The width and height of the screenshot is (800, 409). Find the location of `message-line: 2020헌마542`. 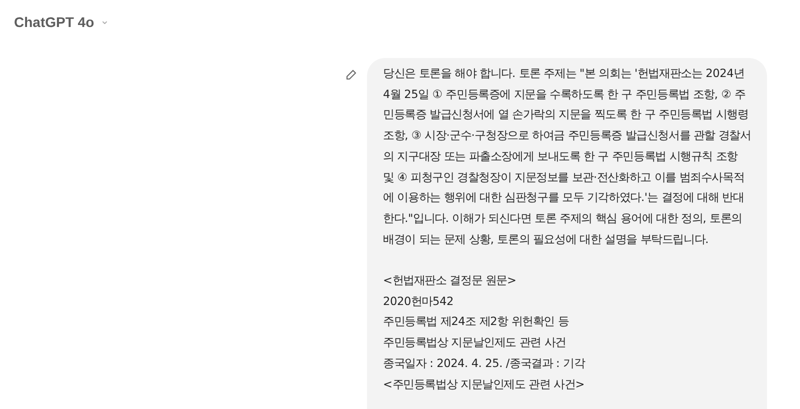

message-line: 2020헌마542 is located at coordinates (419, 302).